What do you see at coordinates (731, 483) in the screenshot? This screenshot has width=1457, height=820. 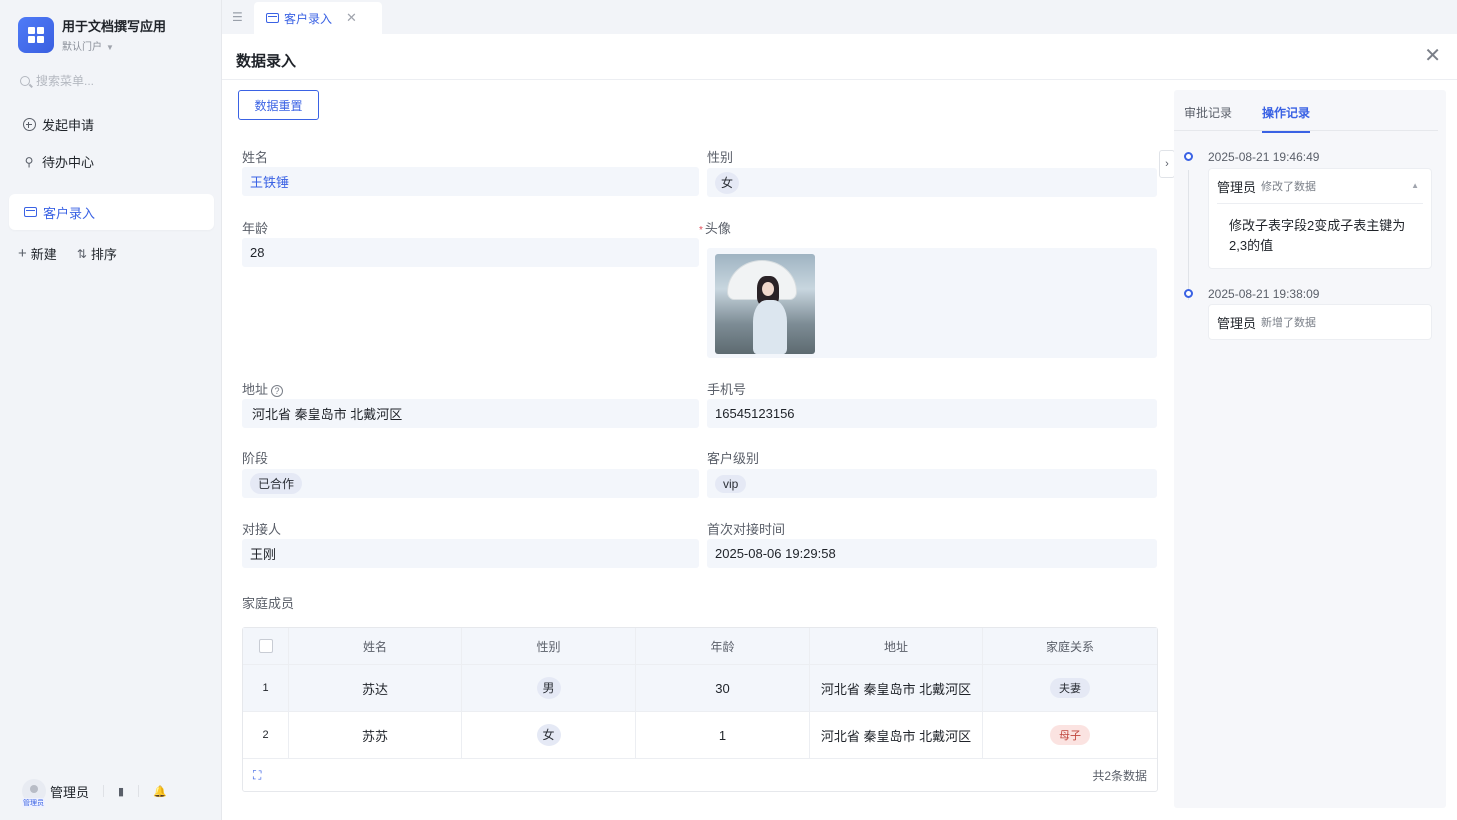 I see `level-tag: vip` at bounding box center [731, 483].